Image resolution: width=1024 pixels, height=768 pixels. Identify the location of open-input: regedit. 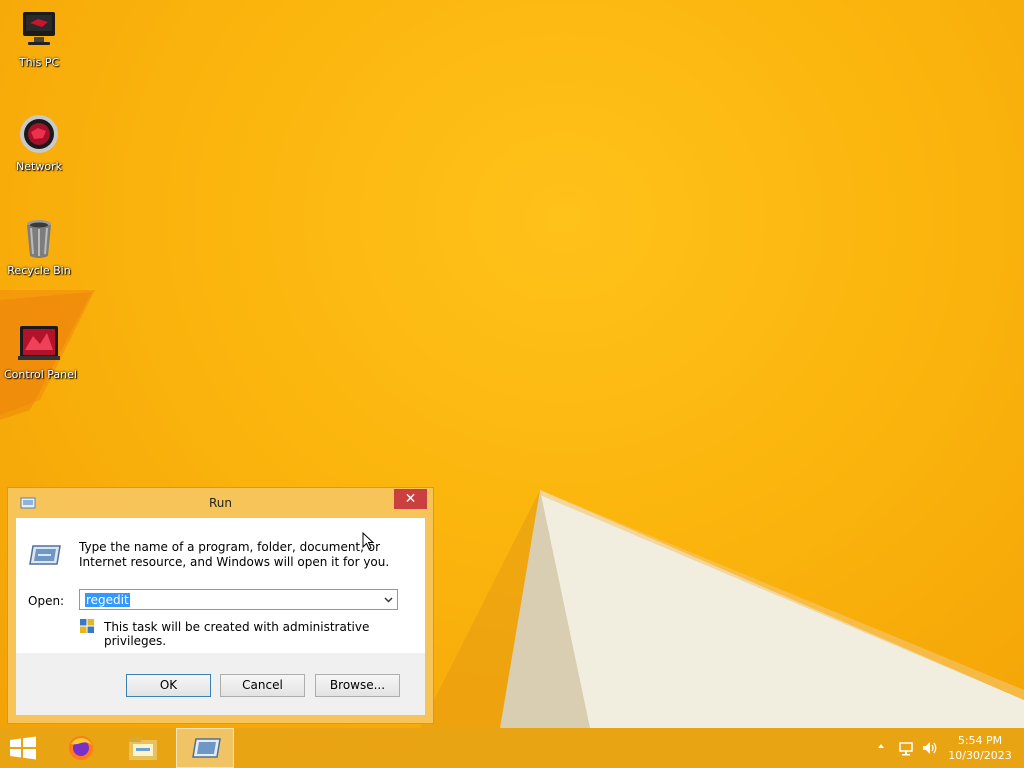
(107, 600).